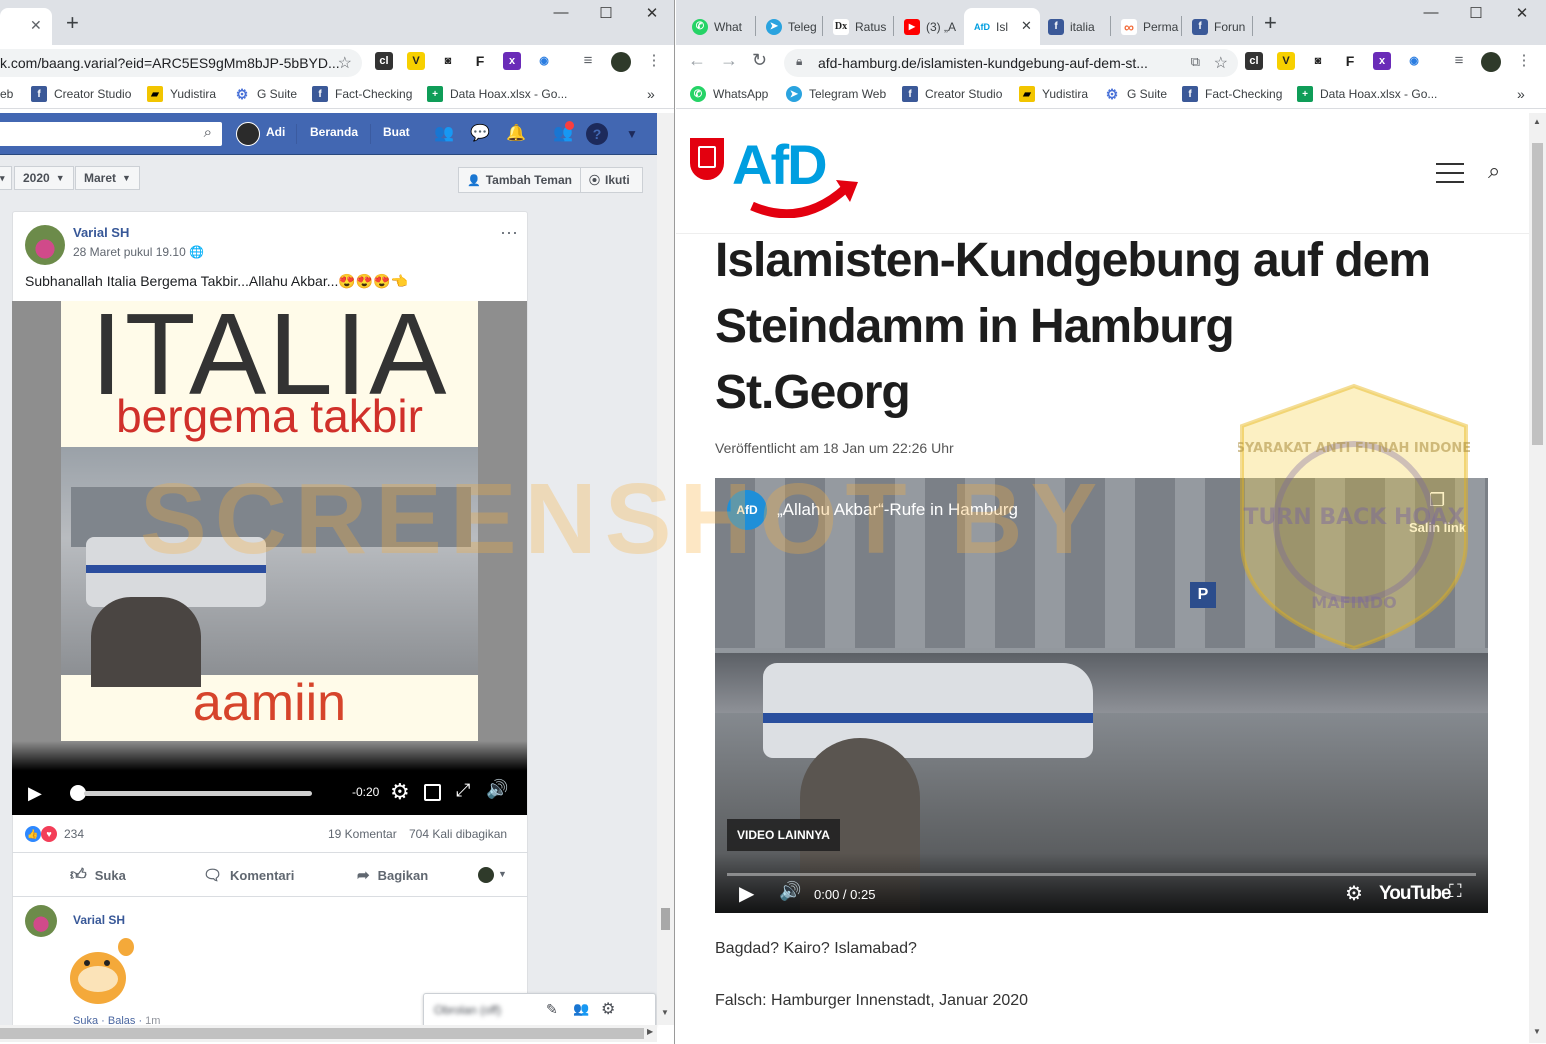 The width and height of the screenshot is (1546, 1044). Describe the element at coordinates (101, 232) in the screenshot. I see `post-author: Varial SH` at that location.